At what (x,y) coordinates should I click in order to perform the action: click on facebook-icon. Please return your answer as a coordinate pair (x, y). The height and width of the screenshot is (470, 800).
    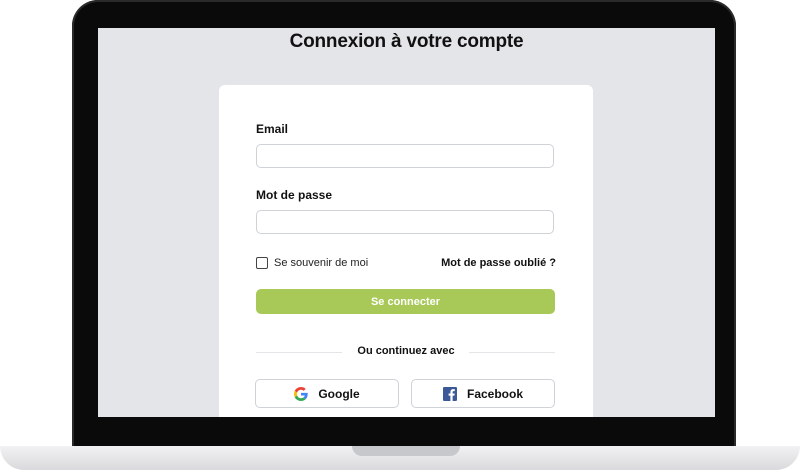
    Looking at the image, I should click on (449, 393).